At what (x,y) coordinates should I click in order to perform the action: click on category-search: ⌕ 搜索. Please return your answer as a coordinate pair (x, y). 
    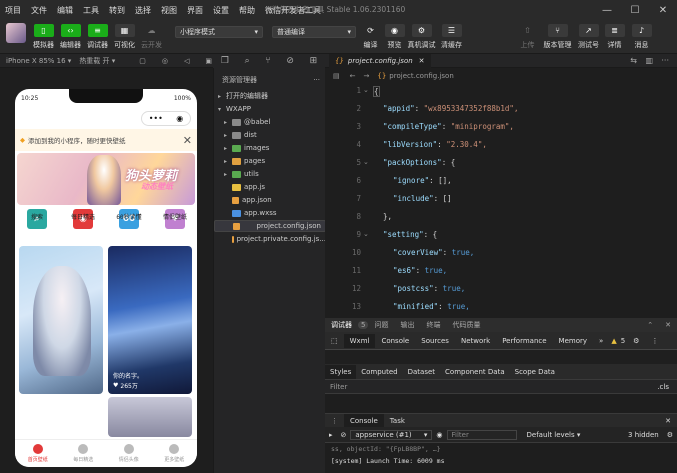
    Looking at the image, I should click on (37, 219).